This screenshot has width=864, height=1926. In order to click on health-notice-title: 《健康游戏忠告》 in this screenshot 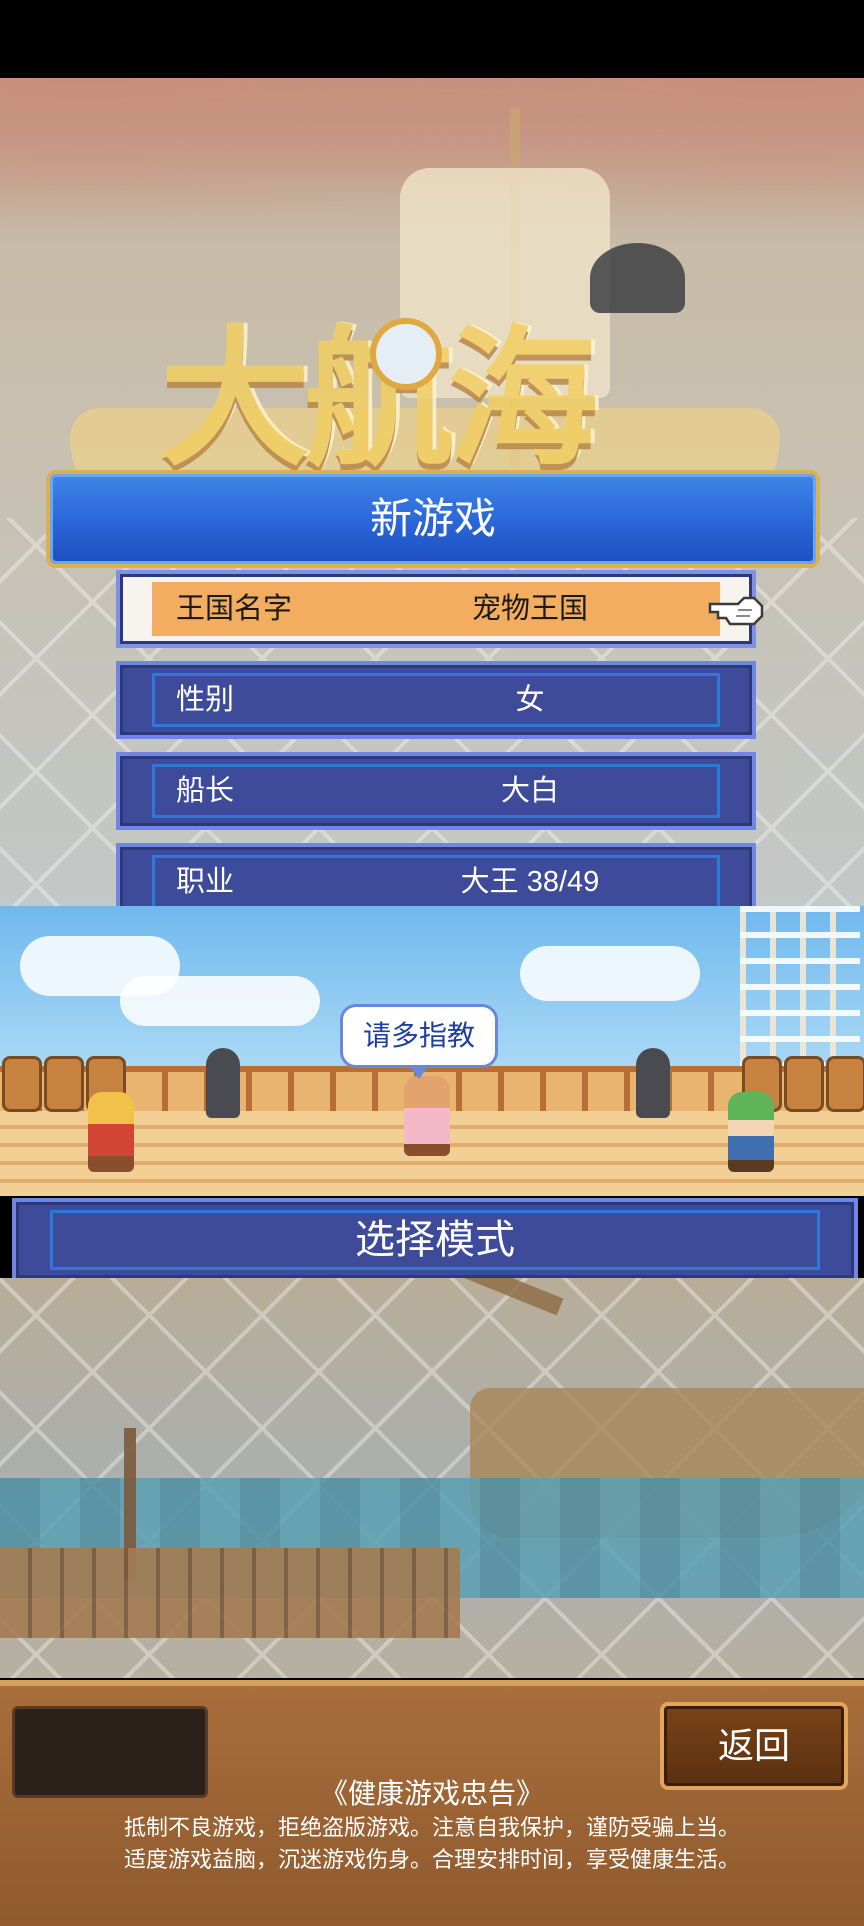, I will do `click(431, 1793)`.